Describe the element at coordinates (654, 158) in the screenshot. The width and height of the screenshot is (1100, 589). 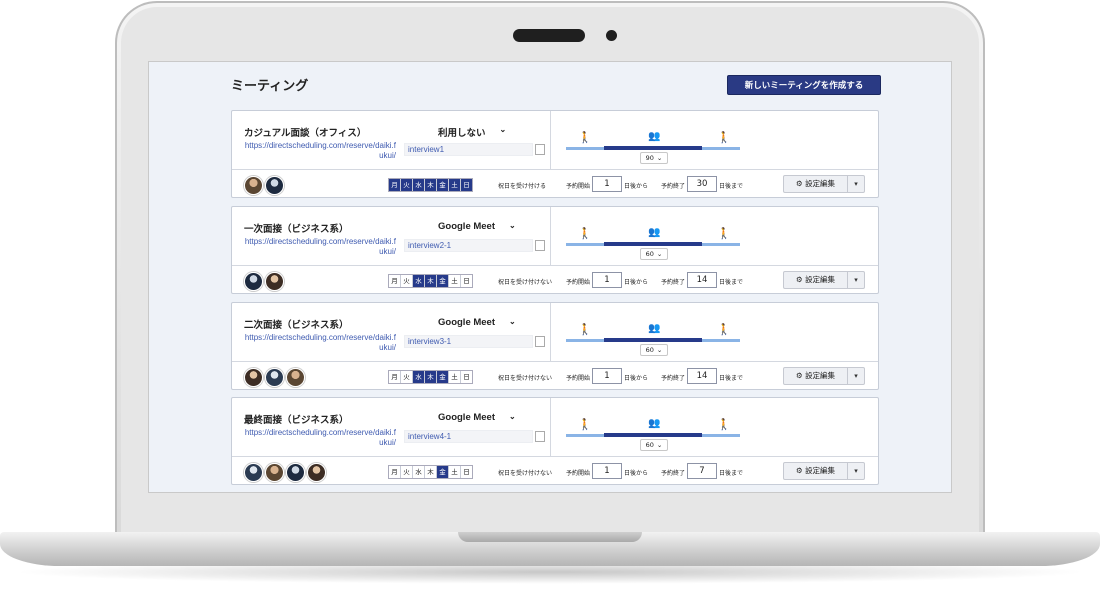
I see `duration-select: 90 ⌄` at that location.